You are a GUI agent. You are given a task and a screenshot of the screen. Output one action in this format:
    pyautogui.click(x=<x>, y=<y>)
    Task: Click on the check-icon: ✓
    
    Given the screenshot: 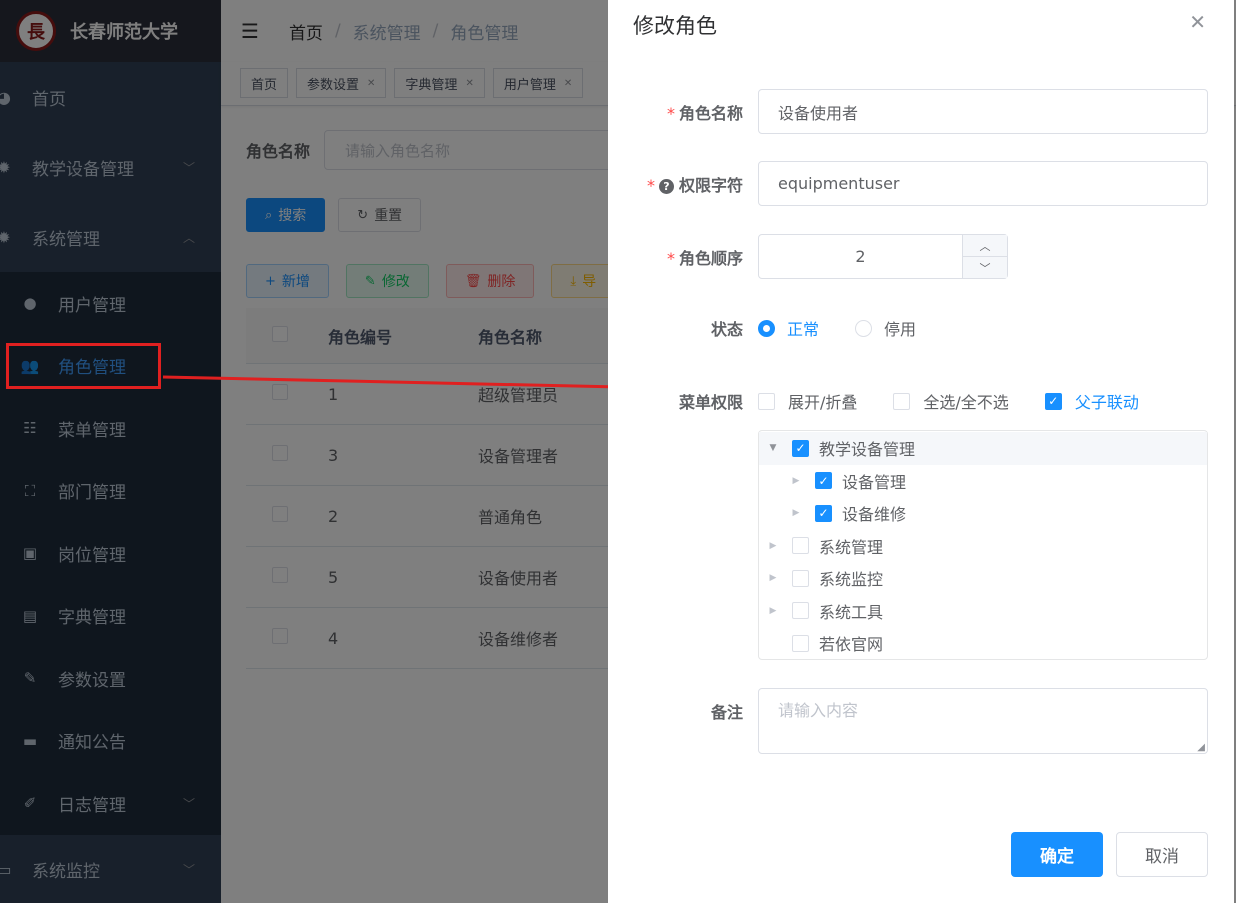 What is the action you would take?
    pyautogui.click(x=1053, y=401)
    